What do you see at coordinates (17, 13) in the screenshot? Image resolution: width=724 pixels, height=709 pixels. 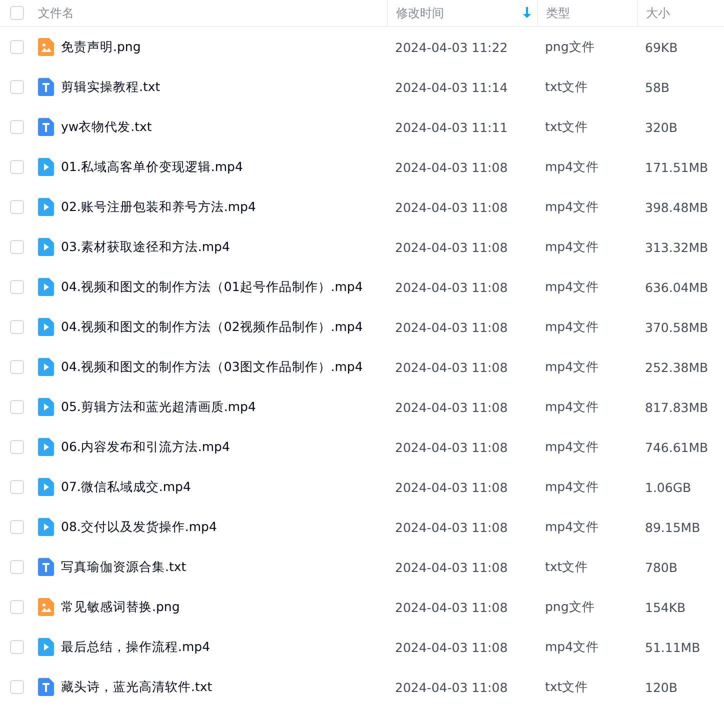 I see `select-all-checkbox` at bounding box center [17, 13].